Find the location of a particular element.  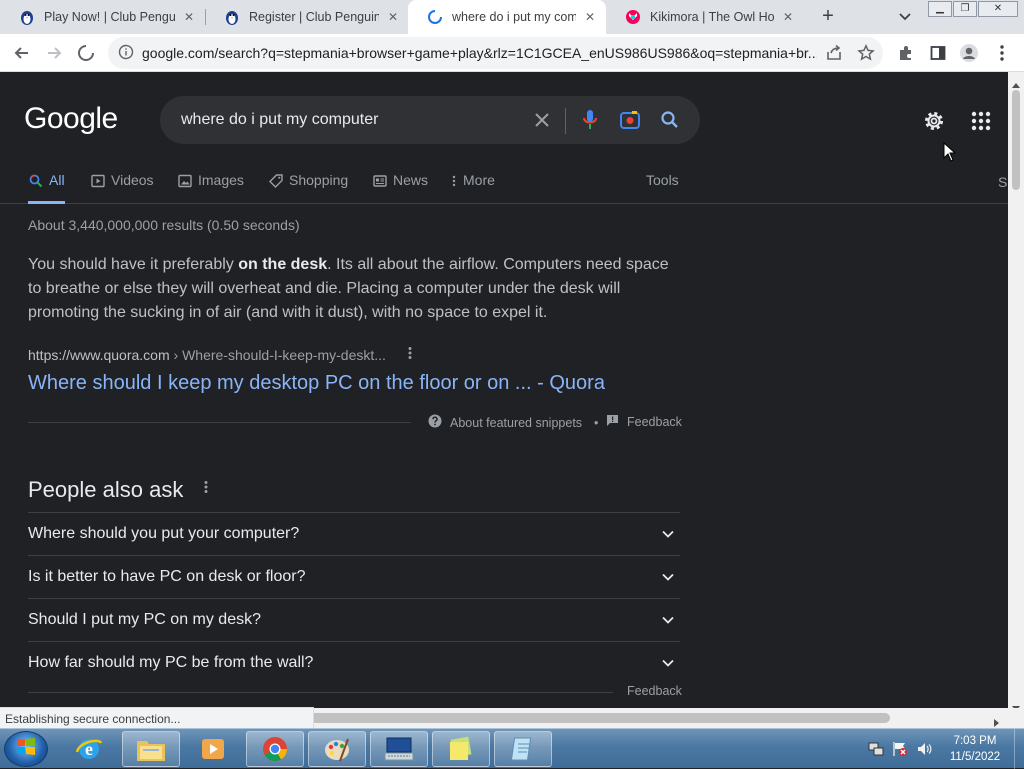

tab-search-chevron-icon is located at coordinates (905, 16).